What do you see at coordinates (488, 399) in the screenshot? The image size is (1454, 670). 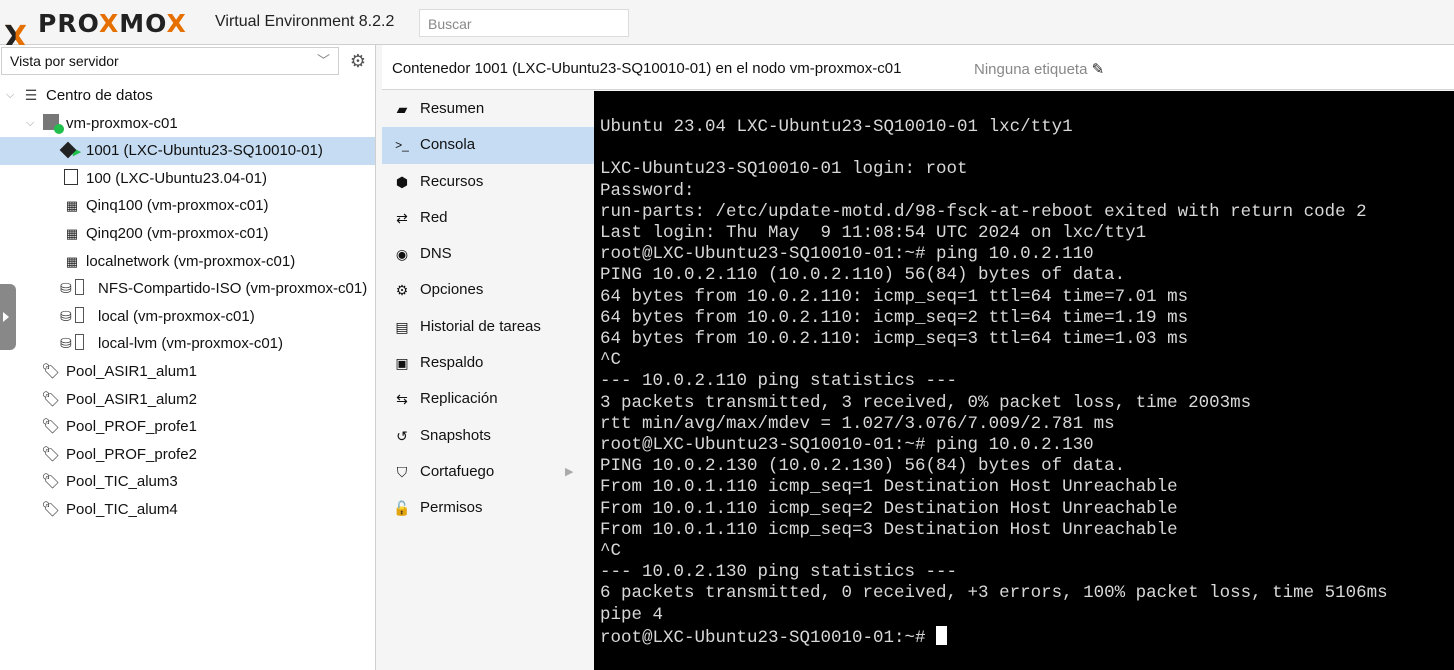 I see `menu-item-replicaci-n: ⇆ Replicación` at bounding box center [488, 399].